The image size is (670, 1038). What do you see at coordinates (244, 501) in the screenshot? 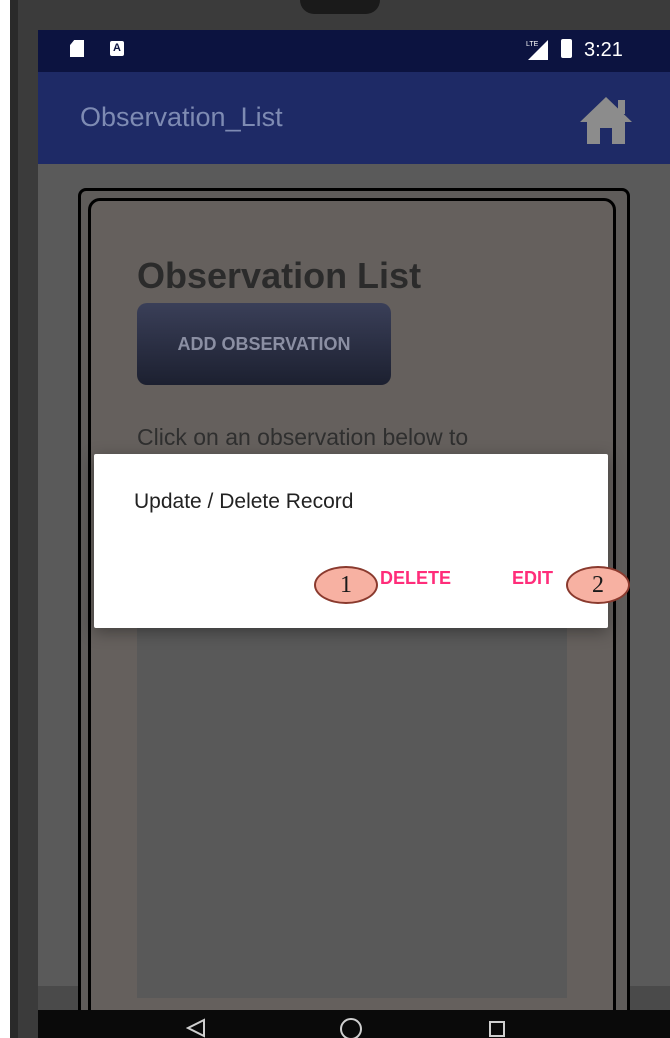
I see `dialog-title: Update / Delete Record` at bounding box center [244, 501].